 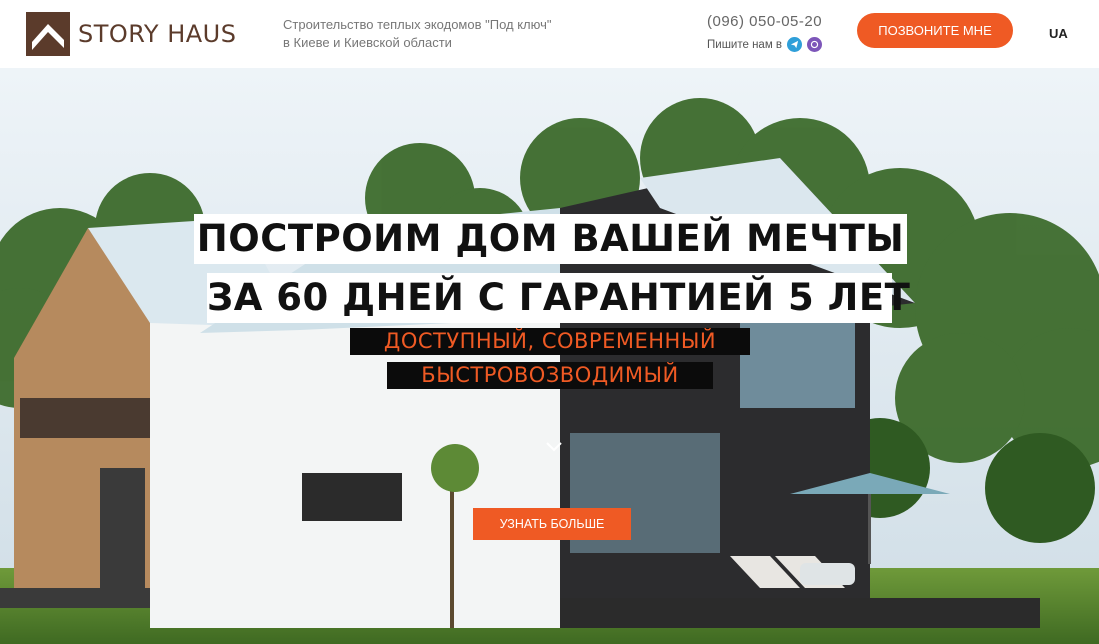 I want to click on house-logo-icon, so click(x=48, y=34).